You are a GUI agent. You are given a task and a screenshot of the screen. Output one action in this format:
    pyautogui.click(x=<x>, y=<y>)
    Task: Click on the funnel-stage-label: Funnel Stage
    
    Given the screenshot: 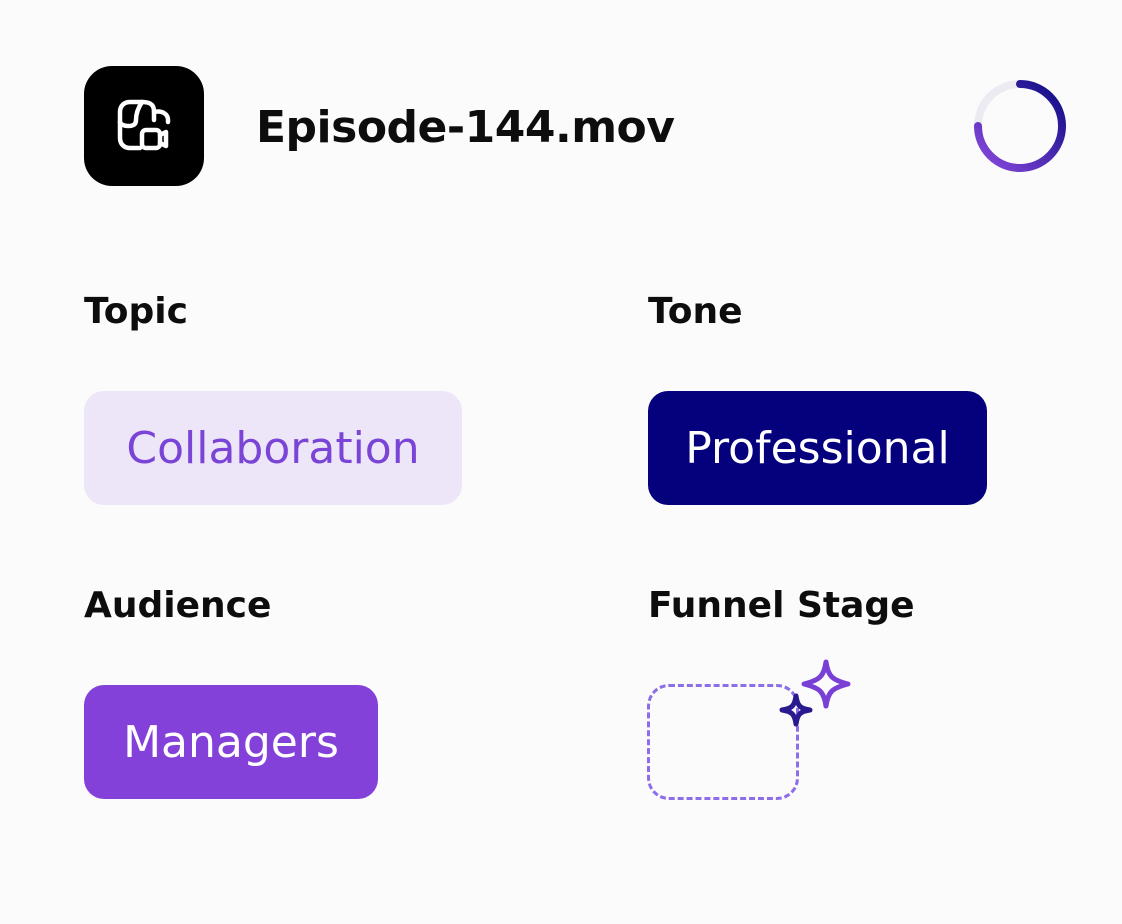 What is the action you would take?
    pyautogui.click(x=781, y=605)
    